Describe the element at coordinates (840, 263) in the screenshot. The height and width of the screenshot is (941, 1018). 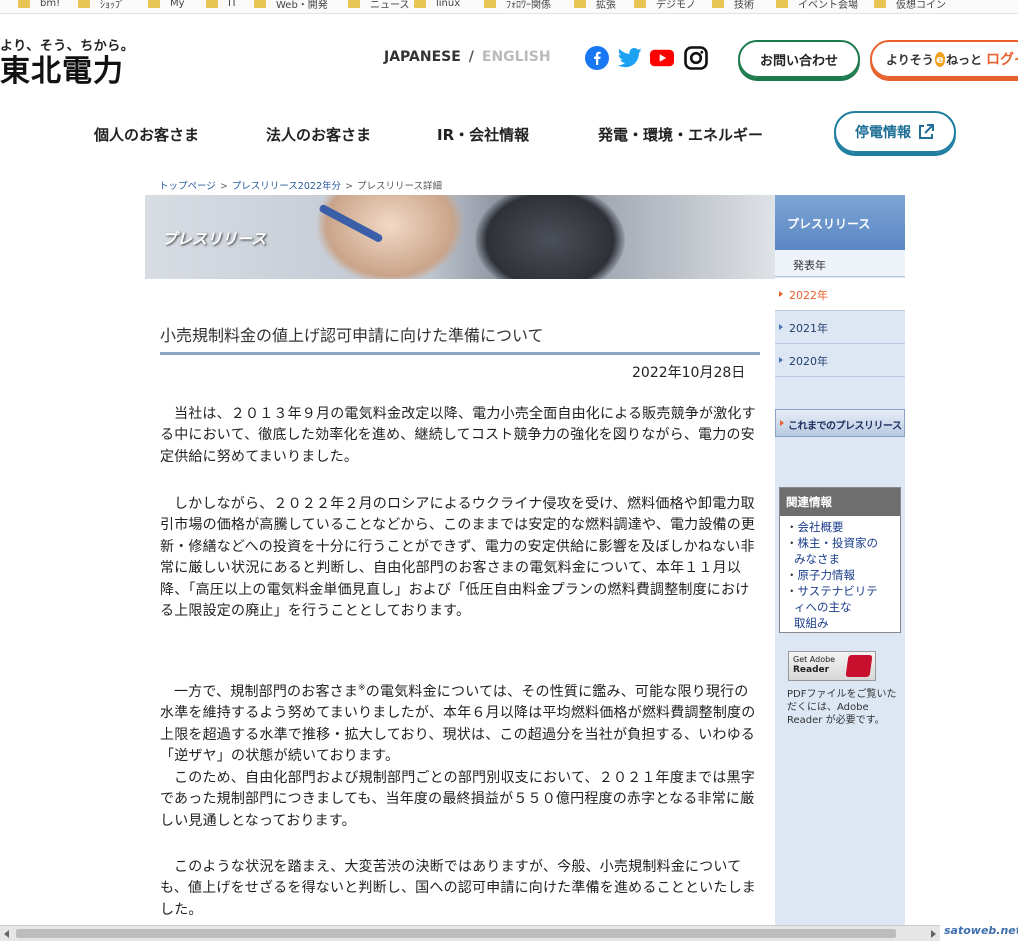
I see `sidebar-subheading: 発表年` at that location.